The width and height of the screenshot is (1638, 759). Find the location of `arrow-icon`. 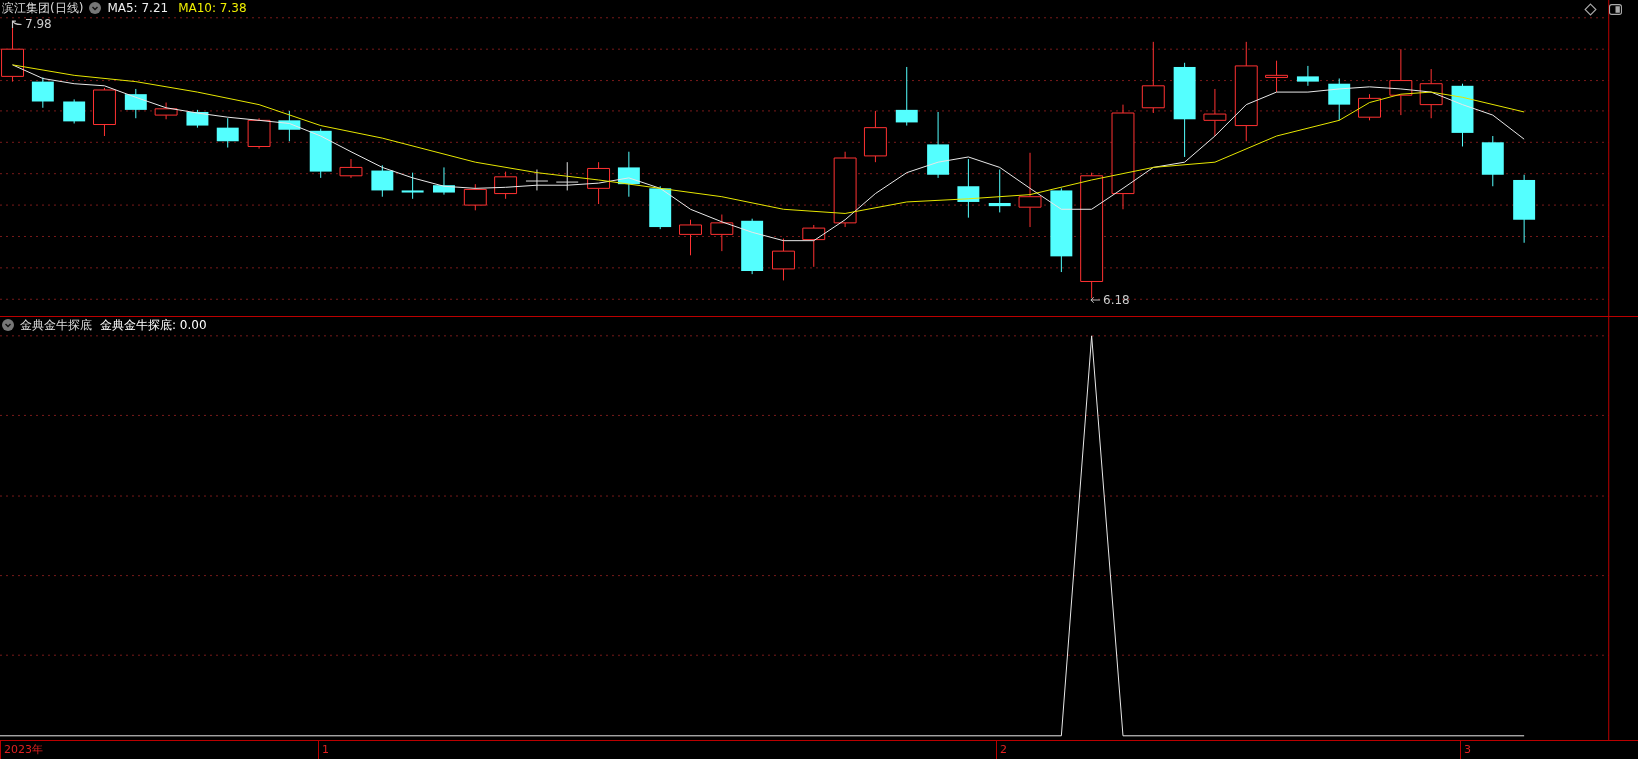

arrow-icon is located at coordinates (17, 24).